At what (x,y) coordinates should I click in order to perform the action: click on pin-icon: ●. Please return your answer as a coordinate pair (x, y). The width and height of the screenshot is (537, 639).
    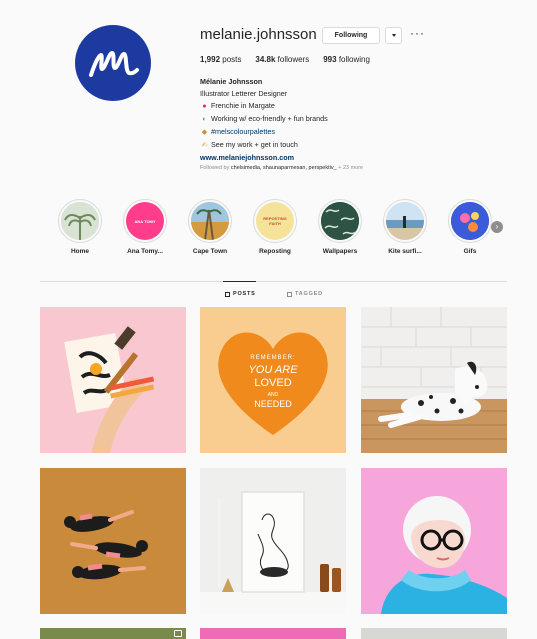
    Looking at the image, I should click on (204, 106).